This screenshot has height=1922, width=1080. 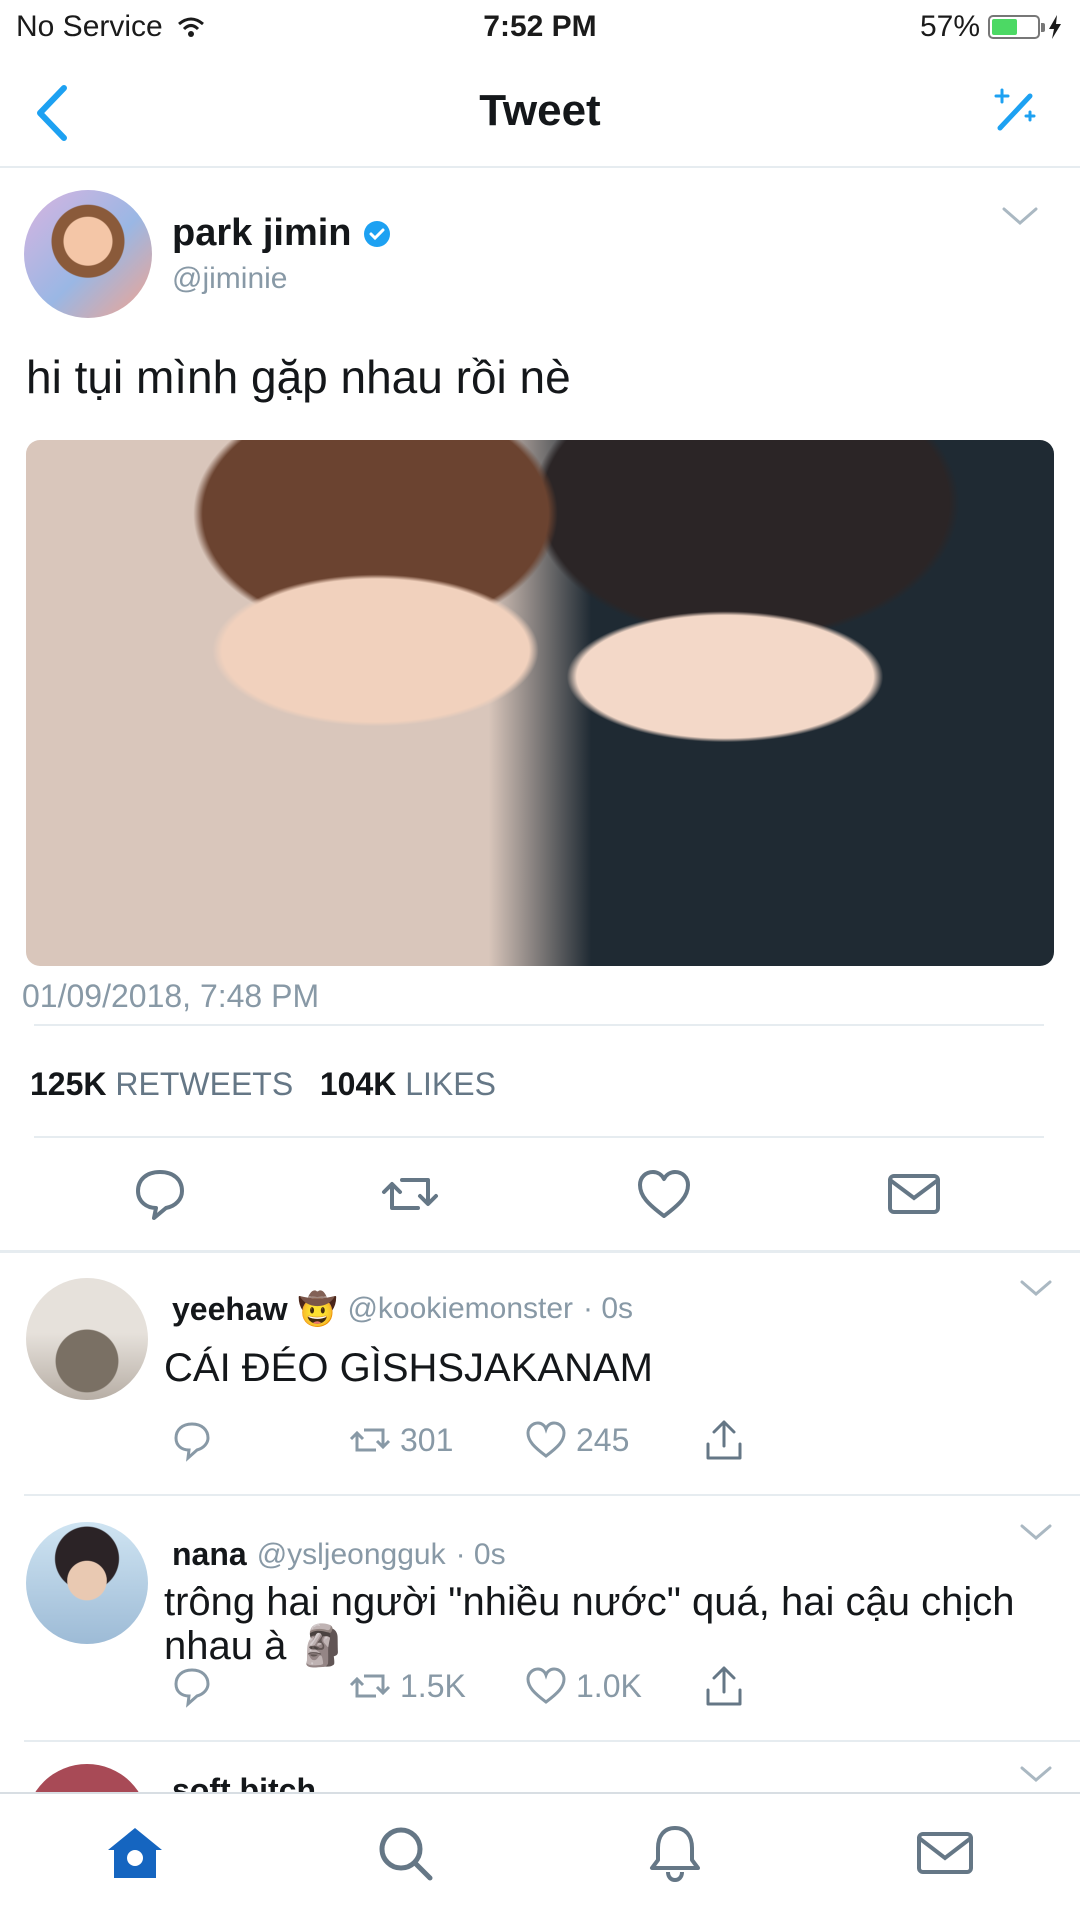 What do you see at coordinates (376, 233) in the screenshot?
I see `verified-badge-icon` at bounding box center [376, 233].